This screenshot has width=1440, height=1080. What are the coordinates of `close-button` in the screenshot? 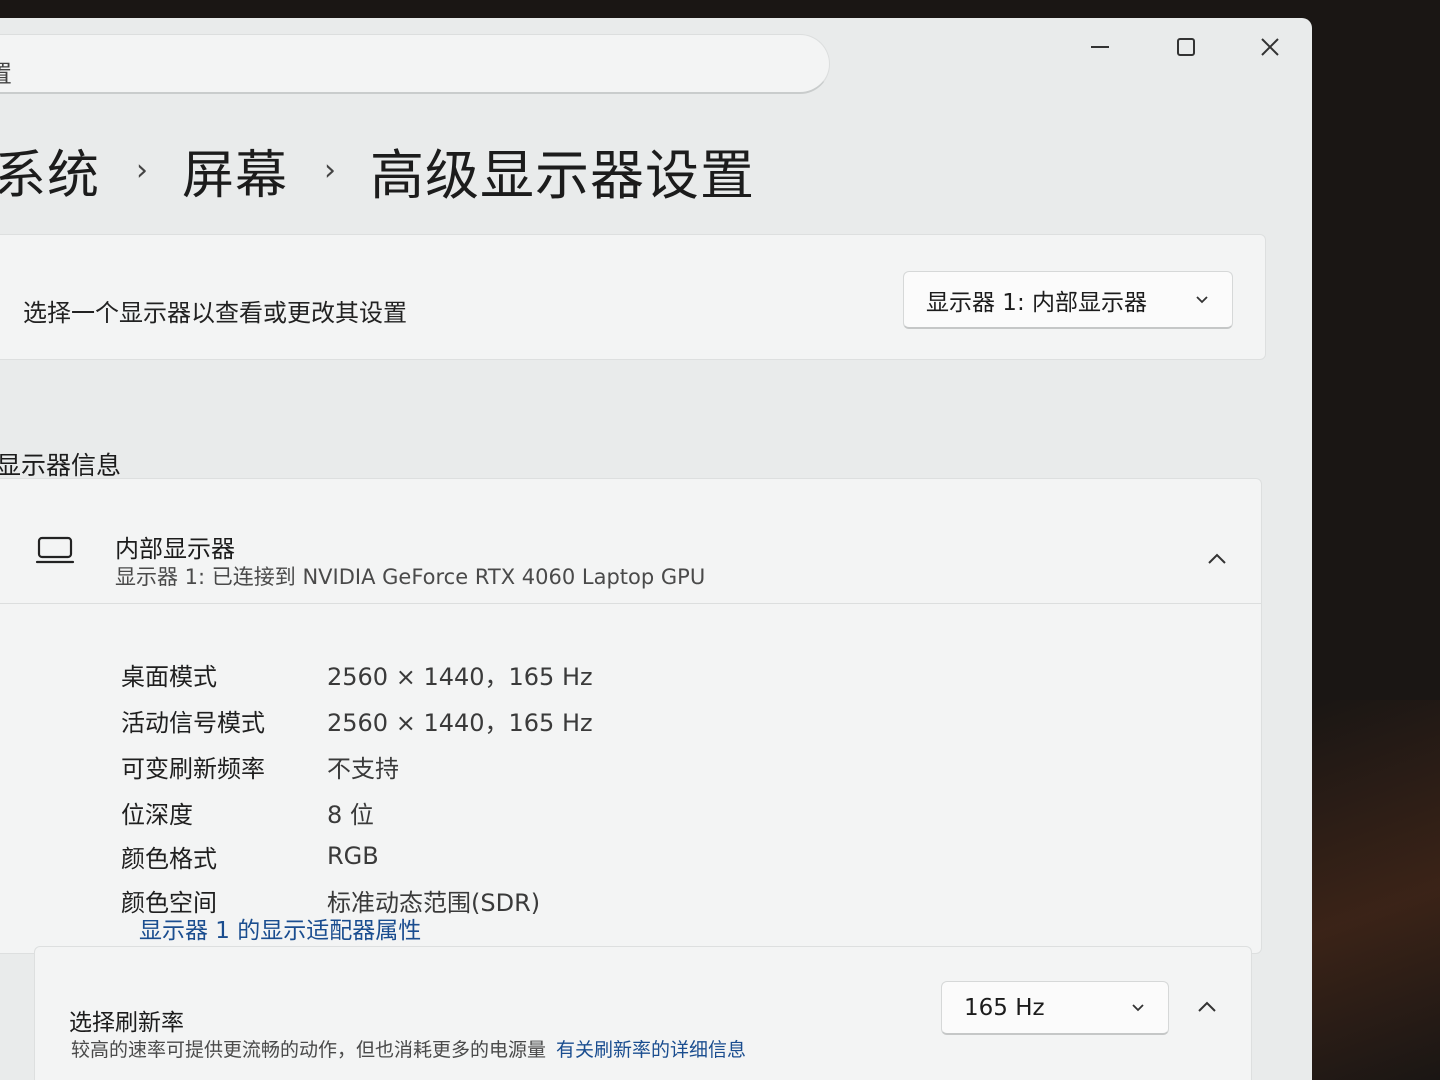 It's located at (1270, 47).